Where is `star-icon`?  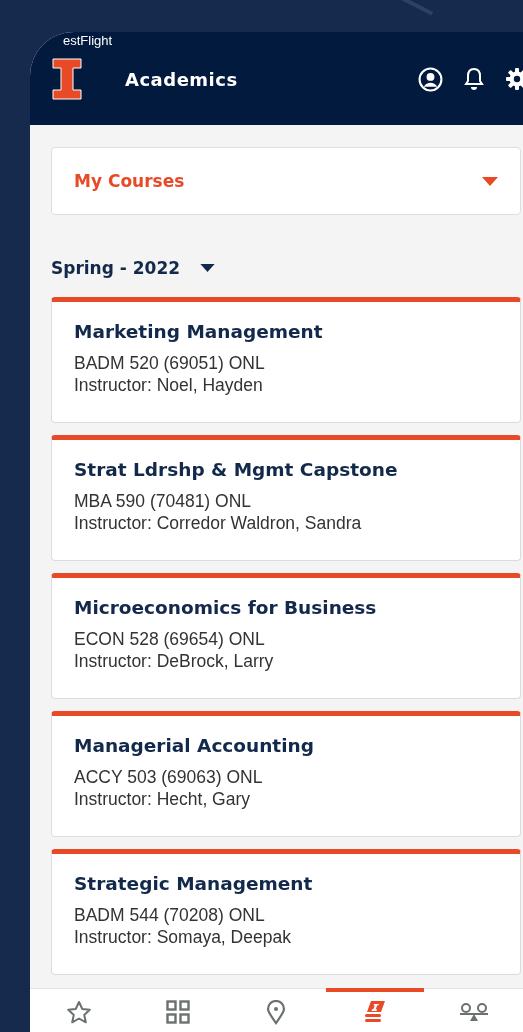
star-icon is located at coordinates (79, 1012).